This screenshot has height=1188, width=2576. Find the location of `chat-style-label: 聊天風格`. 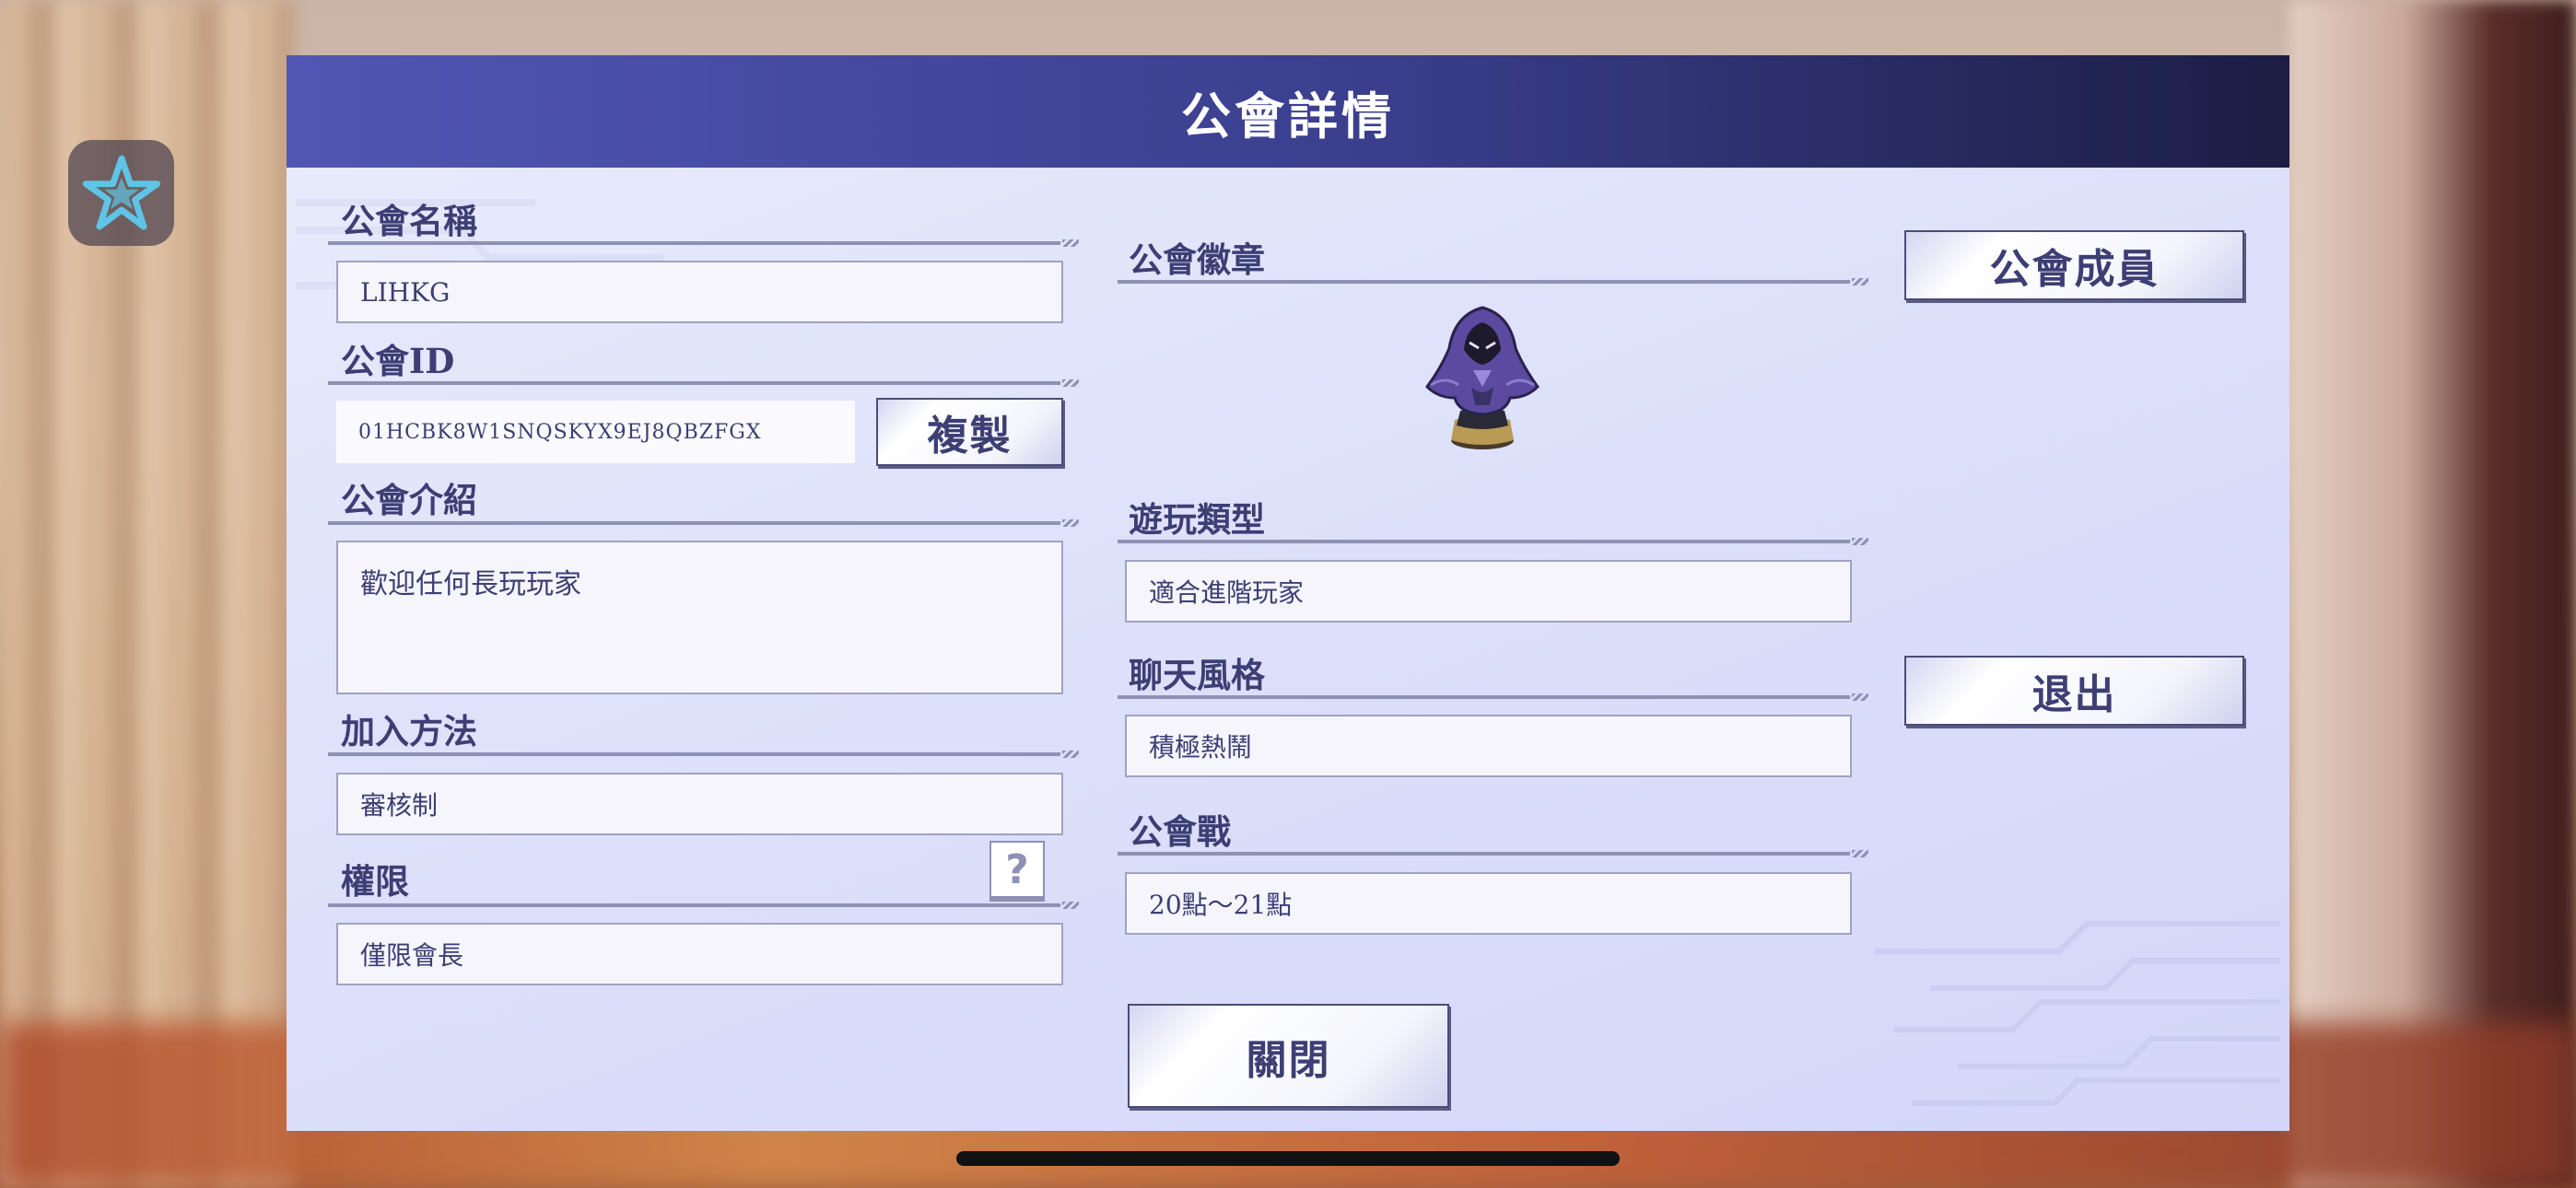

chat-style-label: 聊天風格 is located at coordinates (1197, 675).